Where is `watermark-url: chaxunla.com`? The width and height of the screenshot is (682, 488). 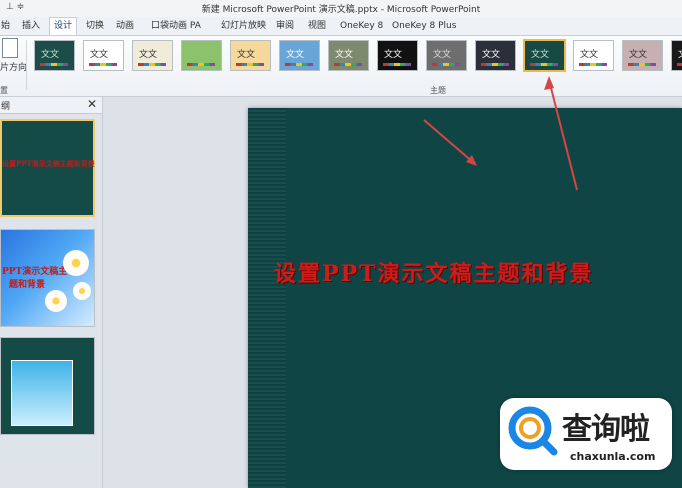
watermark-url: chaxunla.com is located at coordinates (613, 456).